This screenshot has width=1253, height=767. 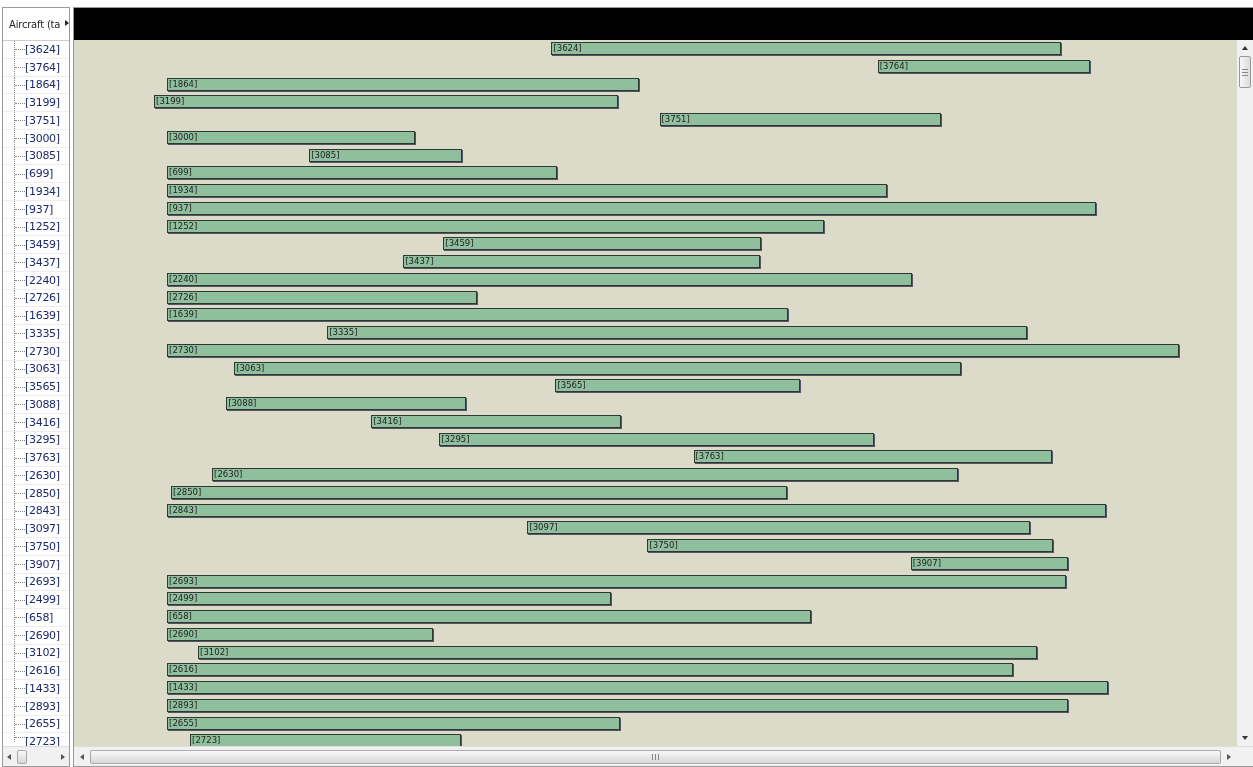 What do you see at coordinates (42, 546) in the screenshot?
I see `tree-item: [3750]` at bounding box center [42, 546].